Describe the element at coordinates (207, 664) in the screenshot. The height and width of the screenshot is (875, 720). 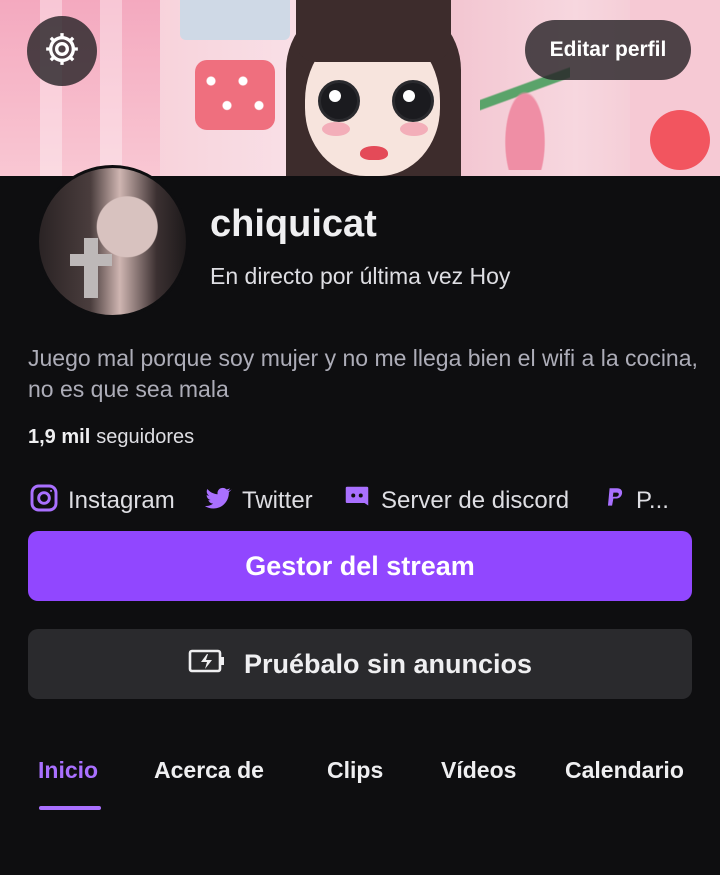
I see `battery-charging-icon` at that location.